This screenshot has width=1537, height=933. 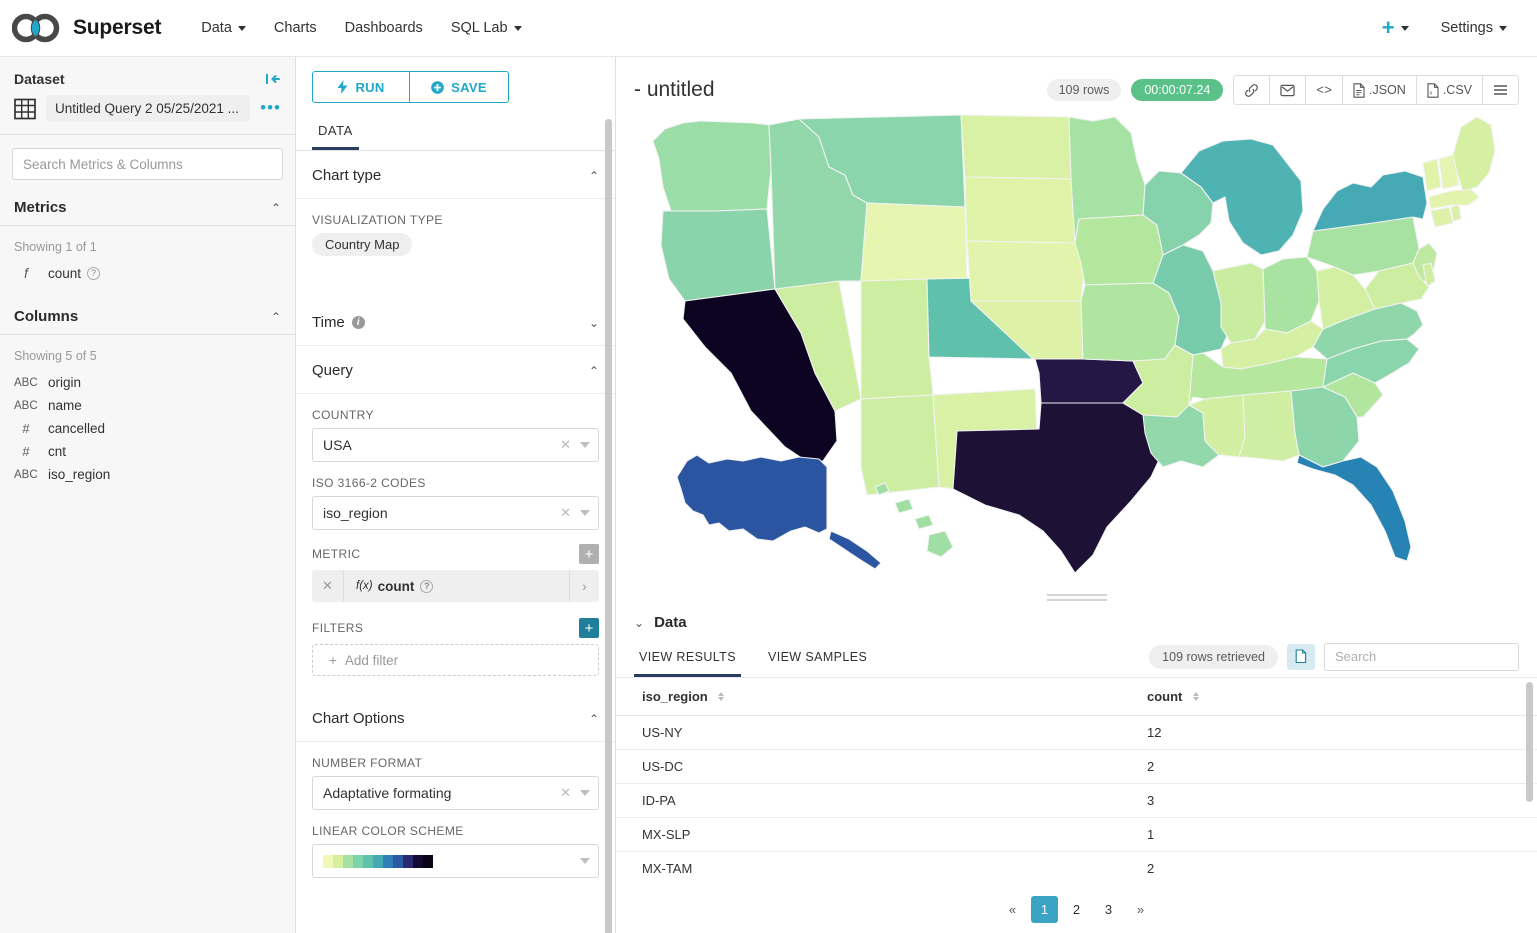 I want to click on table-search-input, so click(x=1421, y=656).